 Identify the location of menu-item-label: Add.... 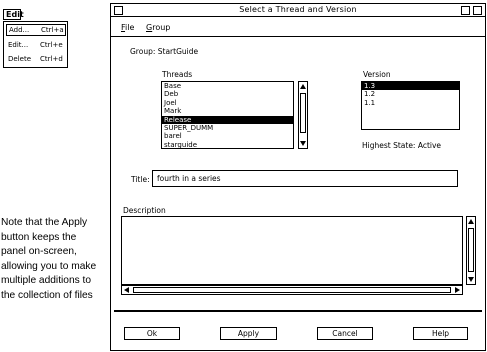
(19, 30).